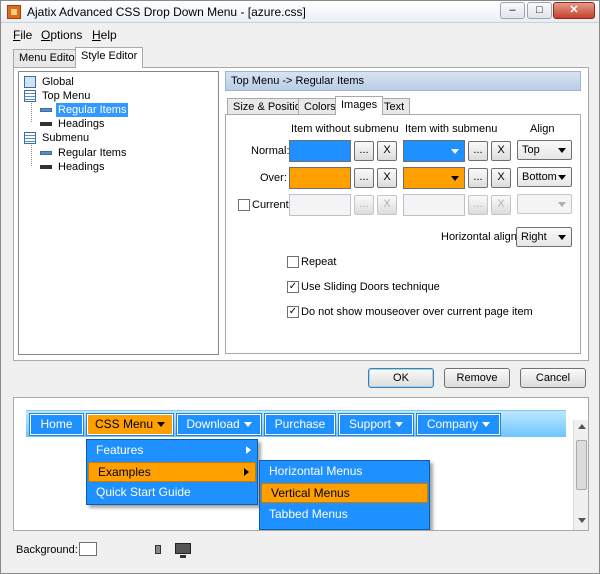 The image size is (600, 574). What do you see at coordinates (300, 424) in the screenshot?
I see `preview-menu-purchase: Purchase` at bounding box center [300, 424].